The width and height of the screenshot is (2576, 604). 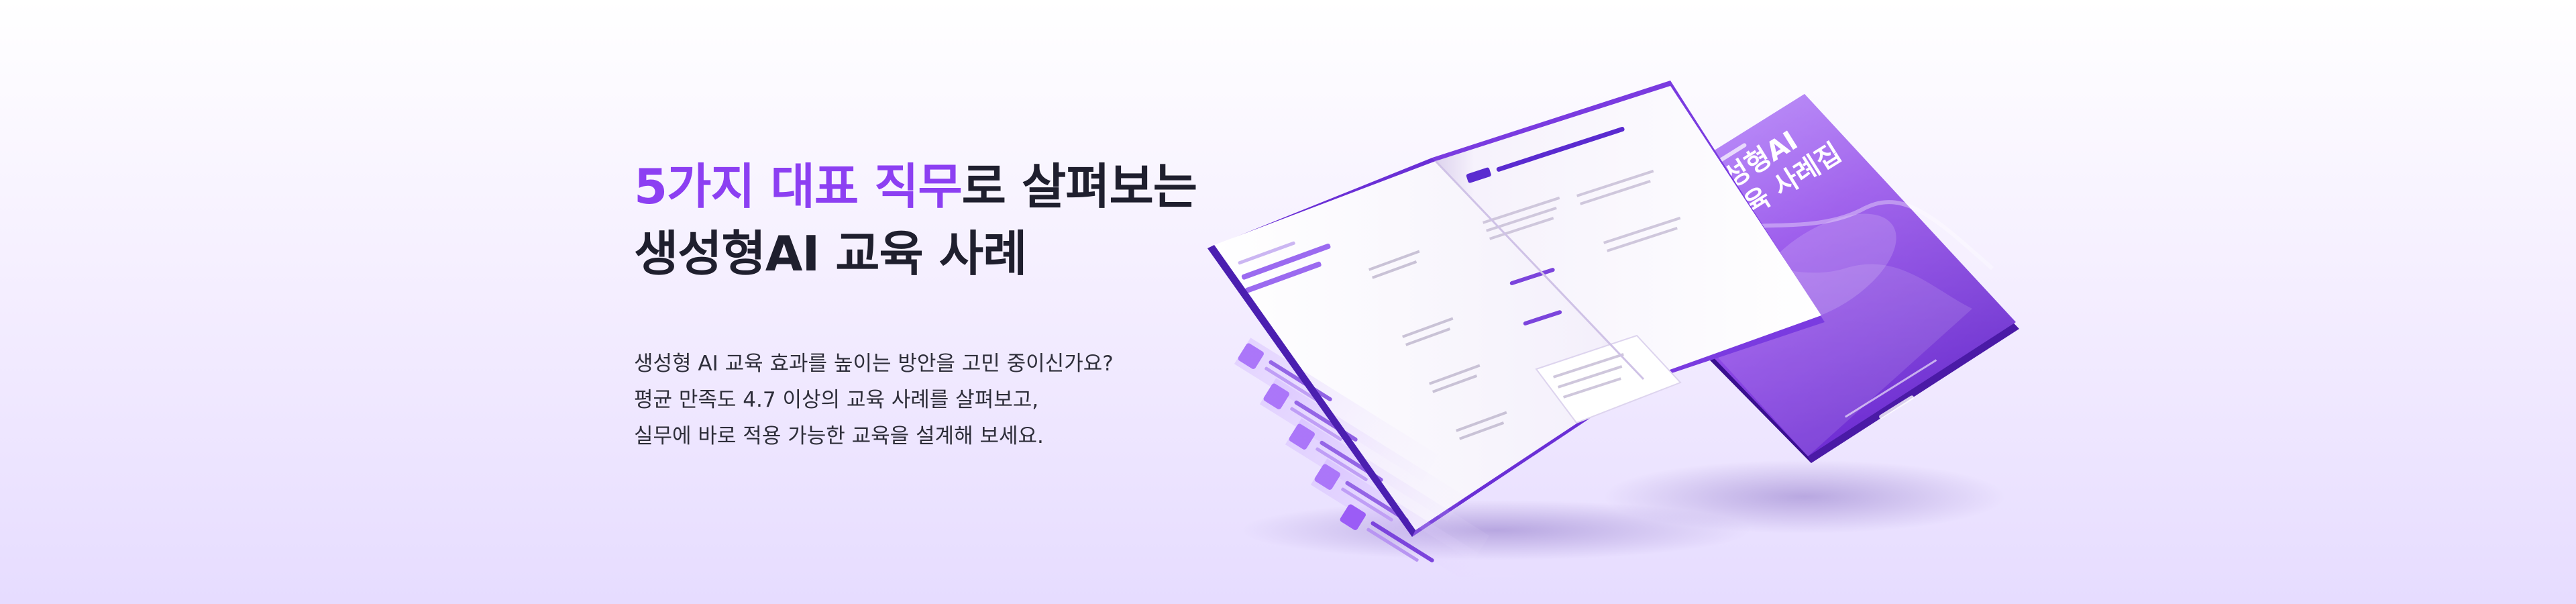 I want to click on headline-line-1: 5가지 대표 직무로 살펴보는, so click(x=915, y=186).